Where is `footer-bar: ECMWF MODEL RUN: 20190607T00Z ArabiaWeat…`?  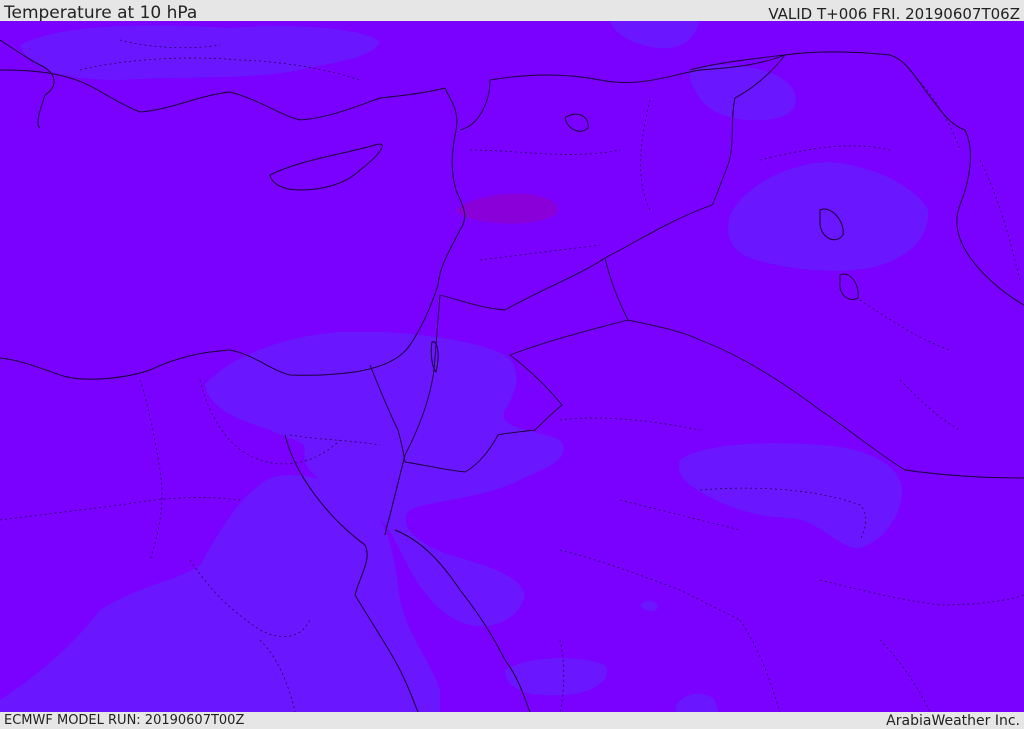 footer-bar: ECMWF MODEL RUN: 20190607T00Z ArabiaWeat… is located at coordinates (512, 720).